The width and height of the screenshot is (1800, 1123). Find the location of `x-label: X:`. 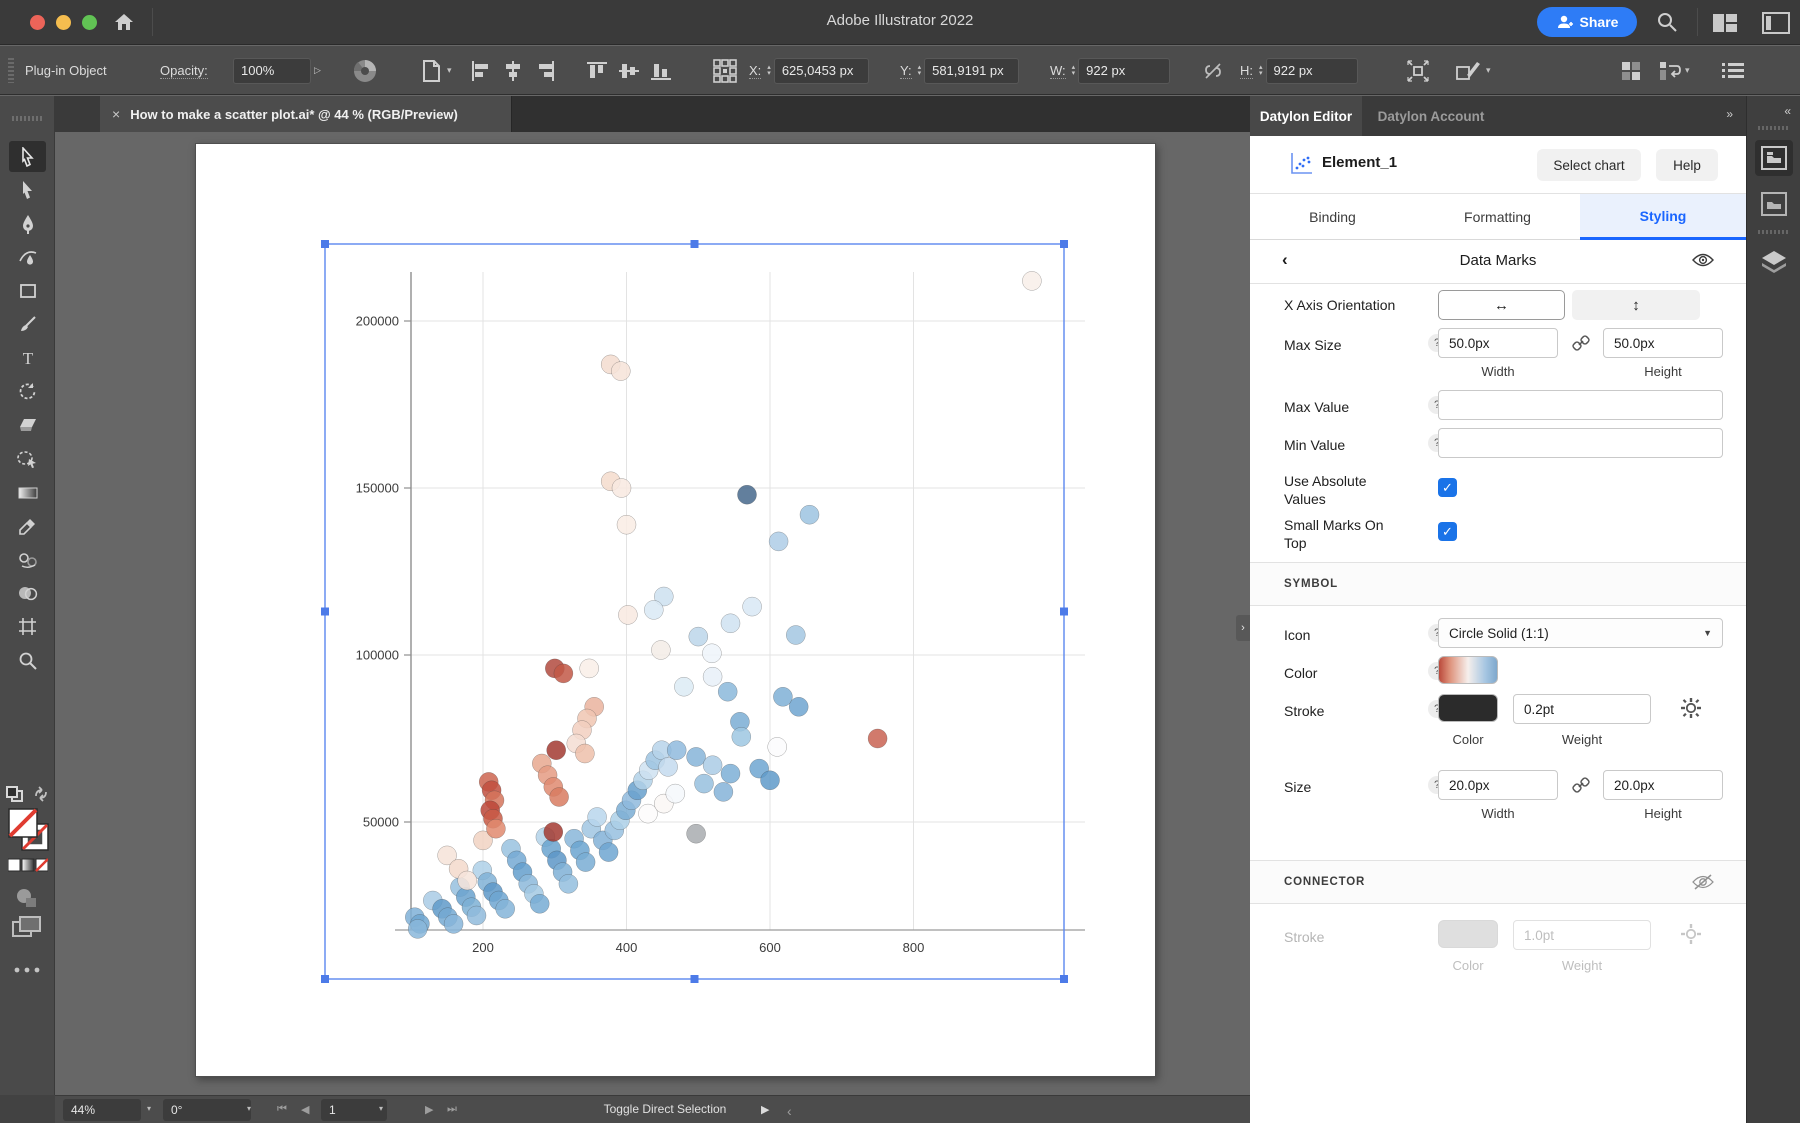

x-label: X: is located at coordinates (755, 71).